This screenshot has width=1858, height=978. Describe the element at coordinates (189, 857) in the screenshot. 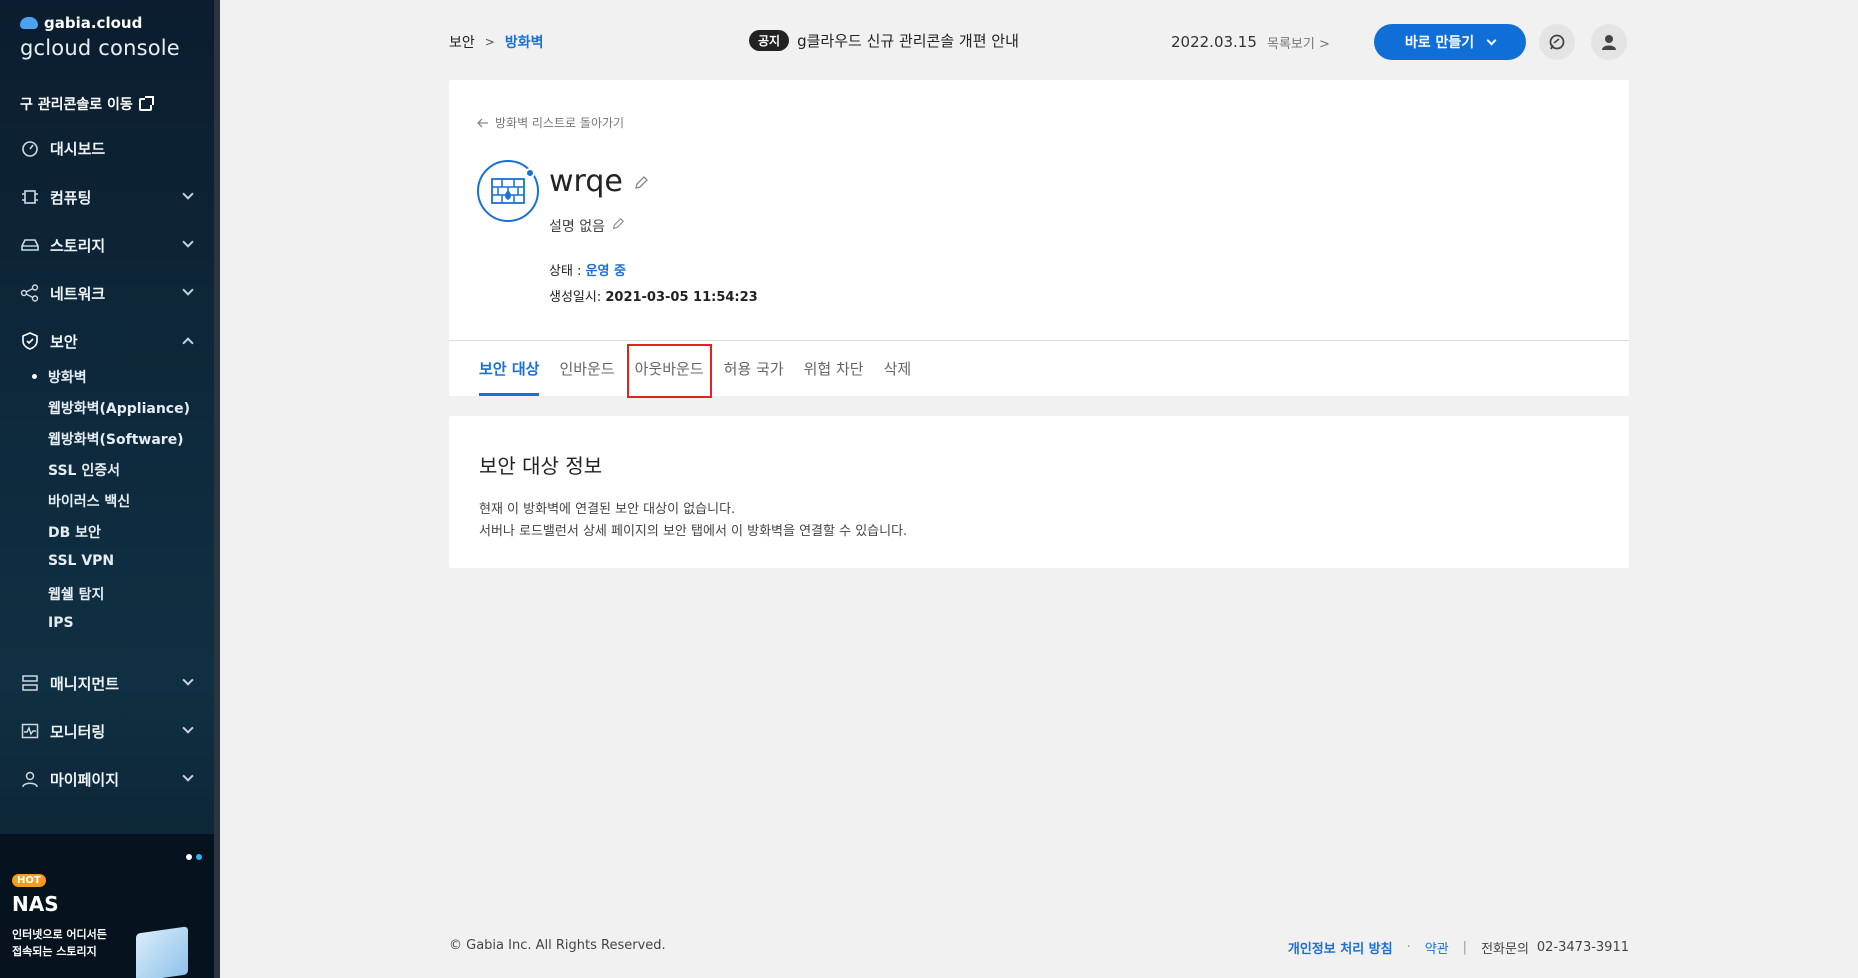

I see `pager-dot` at that location.